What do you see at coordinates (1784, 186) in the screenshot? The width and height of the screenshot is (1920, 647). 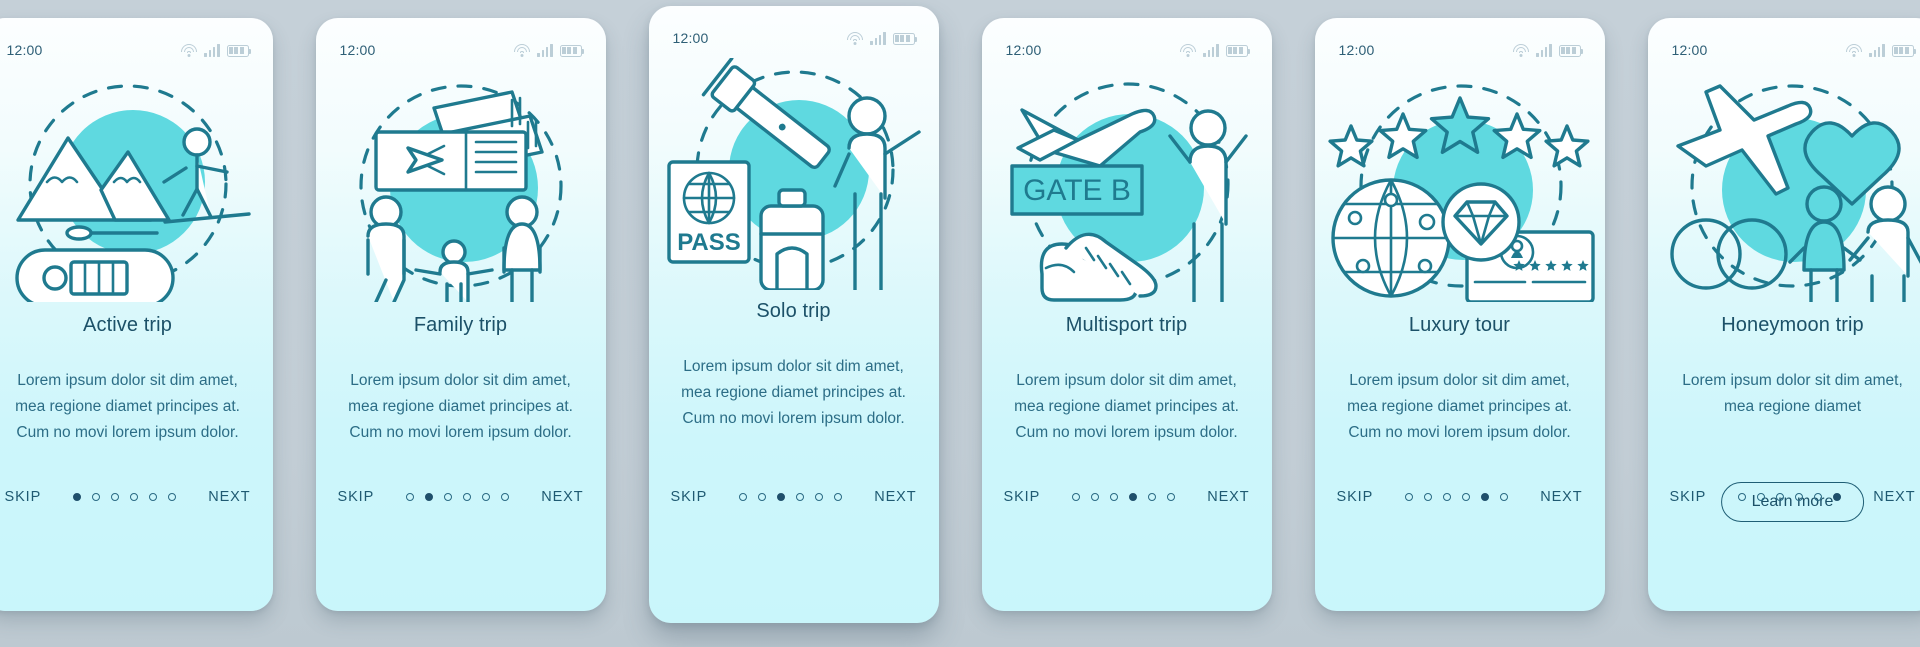 I see `illustration-plane-heart-rings-couple` at bounding box center [1784, 186].